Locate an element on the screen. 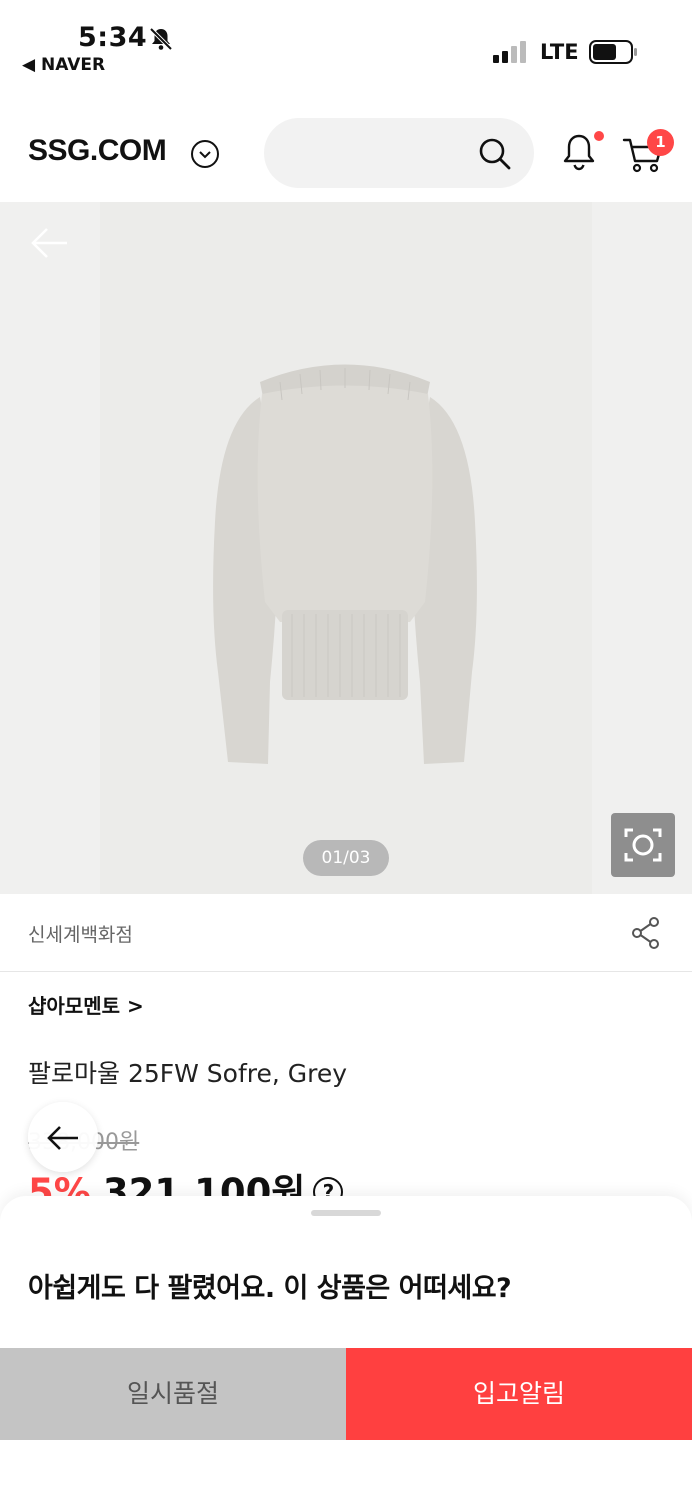 This screenshot has width=692, height=1500. soldout-message: 아쉽게도 다 팔렸어요. 이 상품은 어떠세요? is located at coordinates (270, 1288).